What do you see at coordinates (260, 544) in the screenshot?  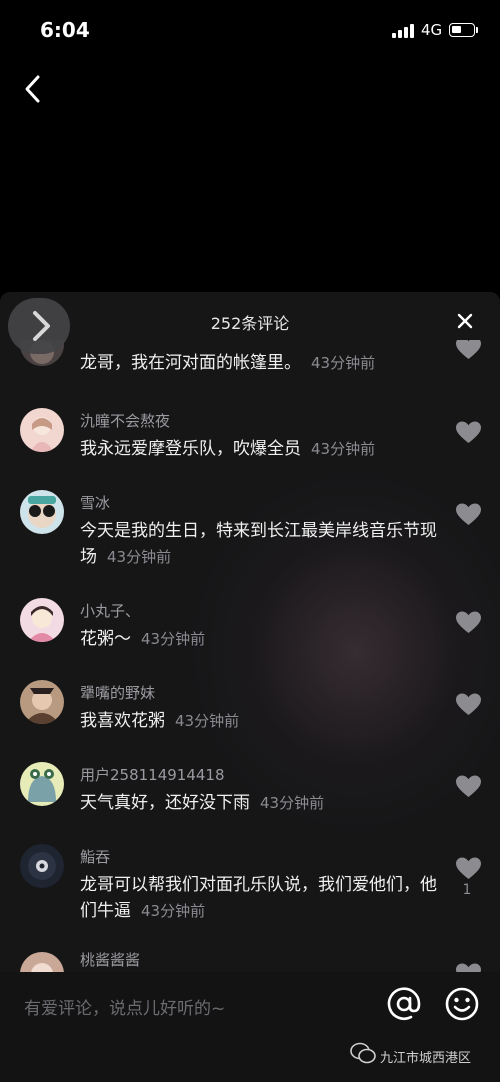 I see `comment-text: 今天是我的生日，特来到长江最美岸线音乐节现场 43分钟前` at bounding box center [260, 544].